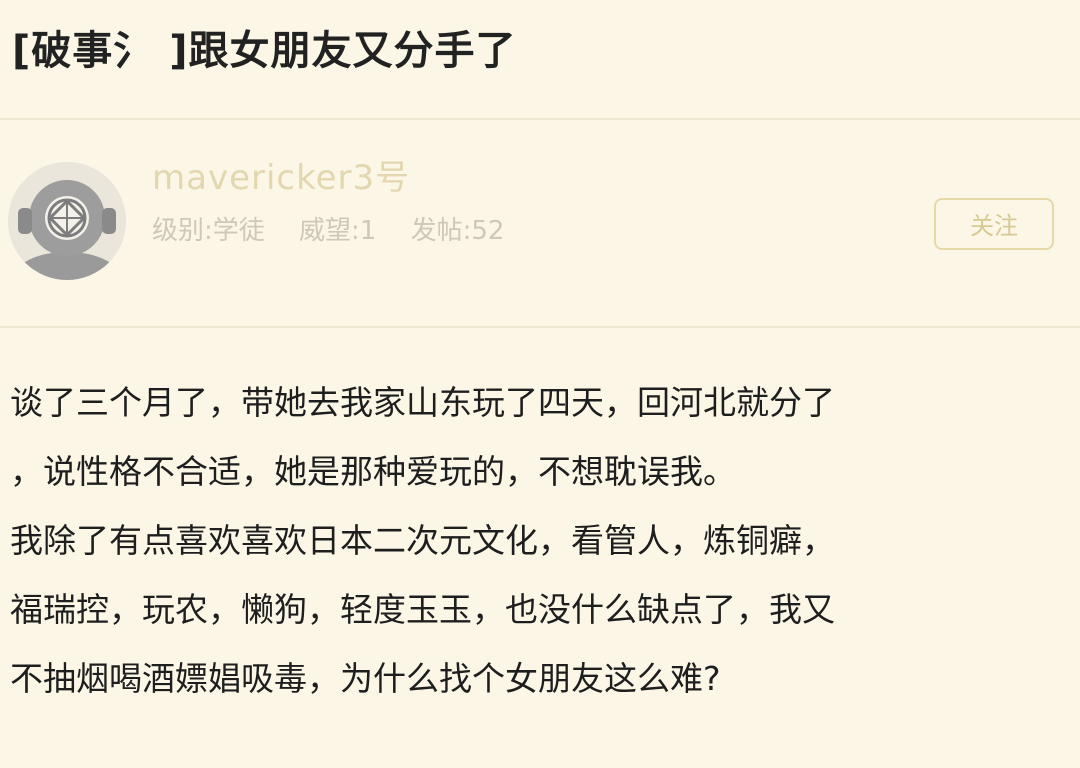 The height and width of the screenshot is (768, 1080). Describe the element at coordinates (422, 402) in the screenshot. I see `post-body-line: 谈了三个月了，带她去我家山东玩了四天，回河北就分了` at that location.